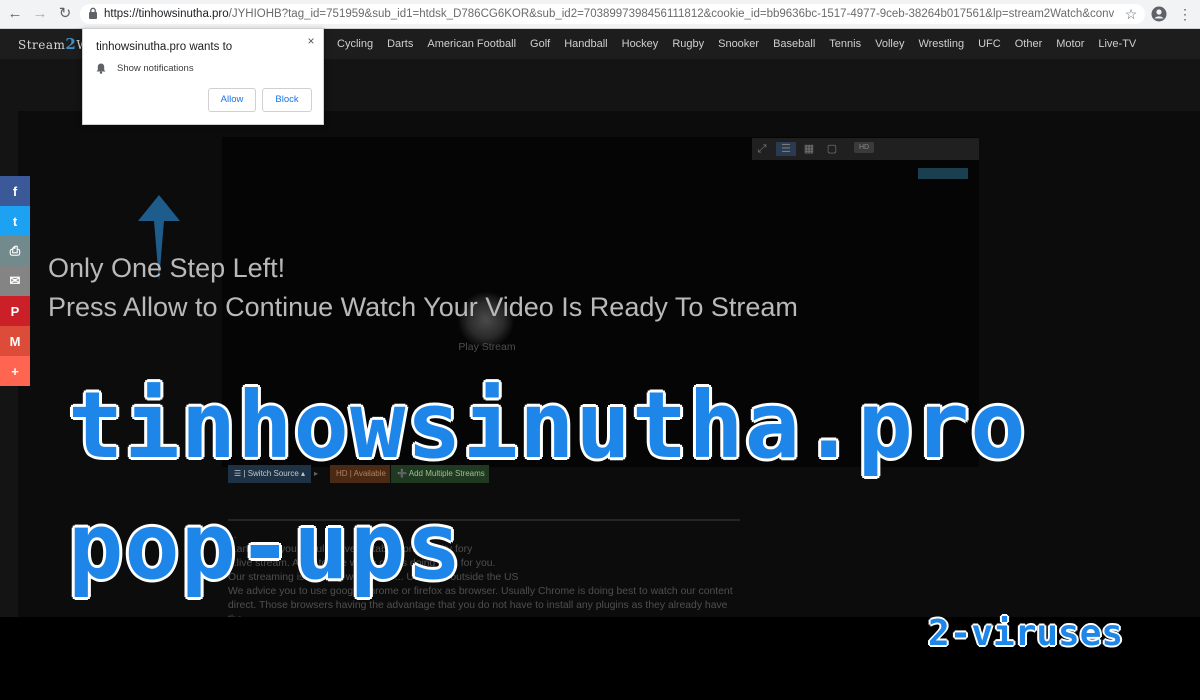 This screenshot has width=1200, height=700. What do you see at coordinates (471, 44) in the screenshot?
I see `nav-item-american-football: American Football` at bounding box center [471, 44].